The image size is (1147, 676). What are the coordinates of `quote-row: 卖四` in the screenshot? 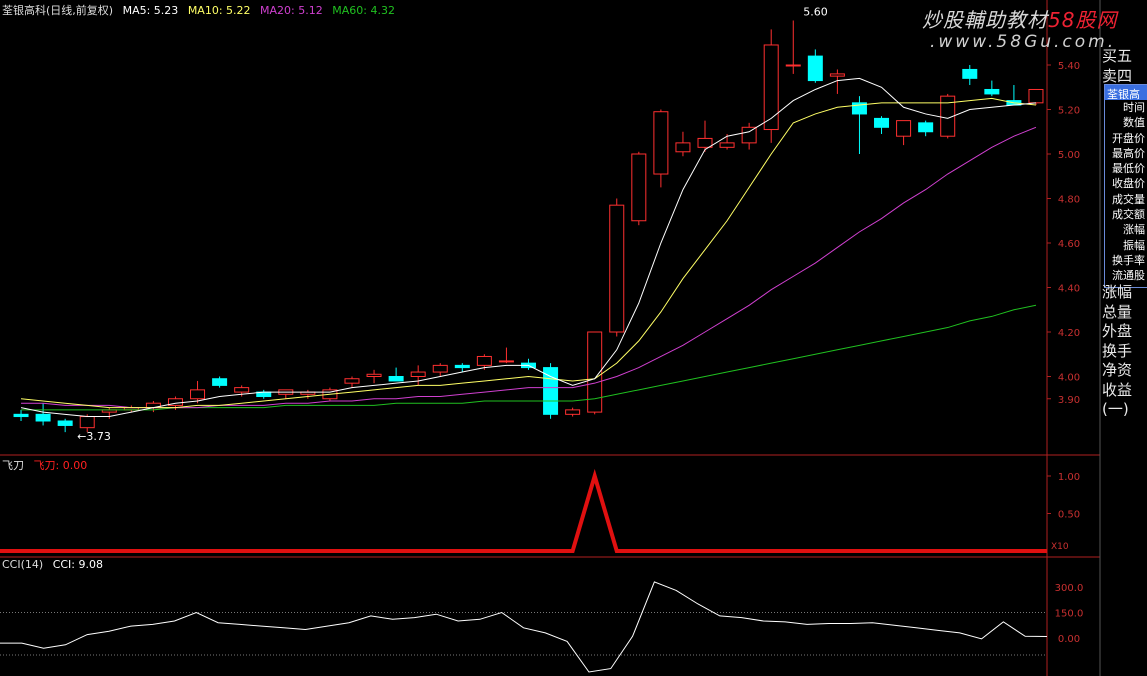 It's located at (1117, 76).